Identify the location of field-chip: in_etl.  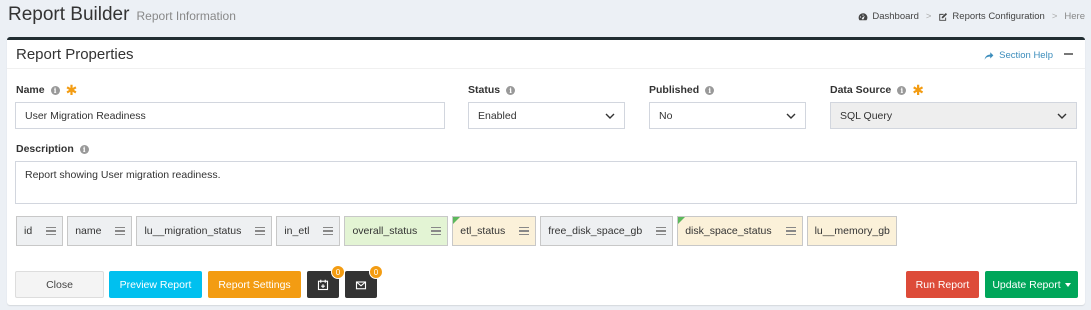
(308, 231).